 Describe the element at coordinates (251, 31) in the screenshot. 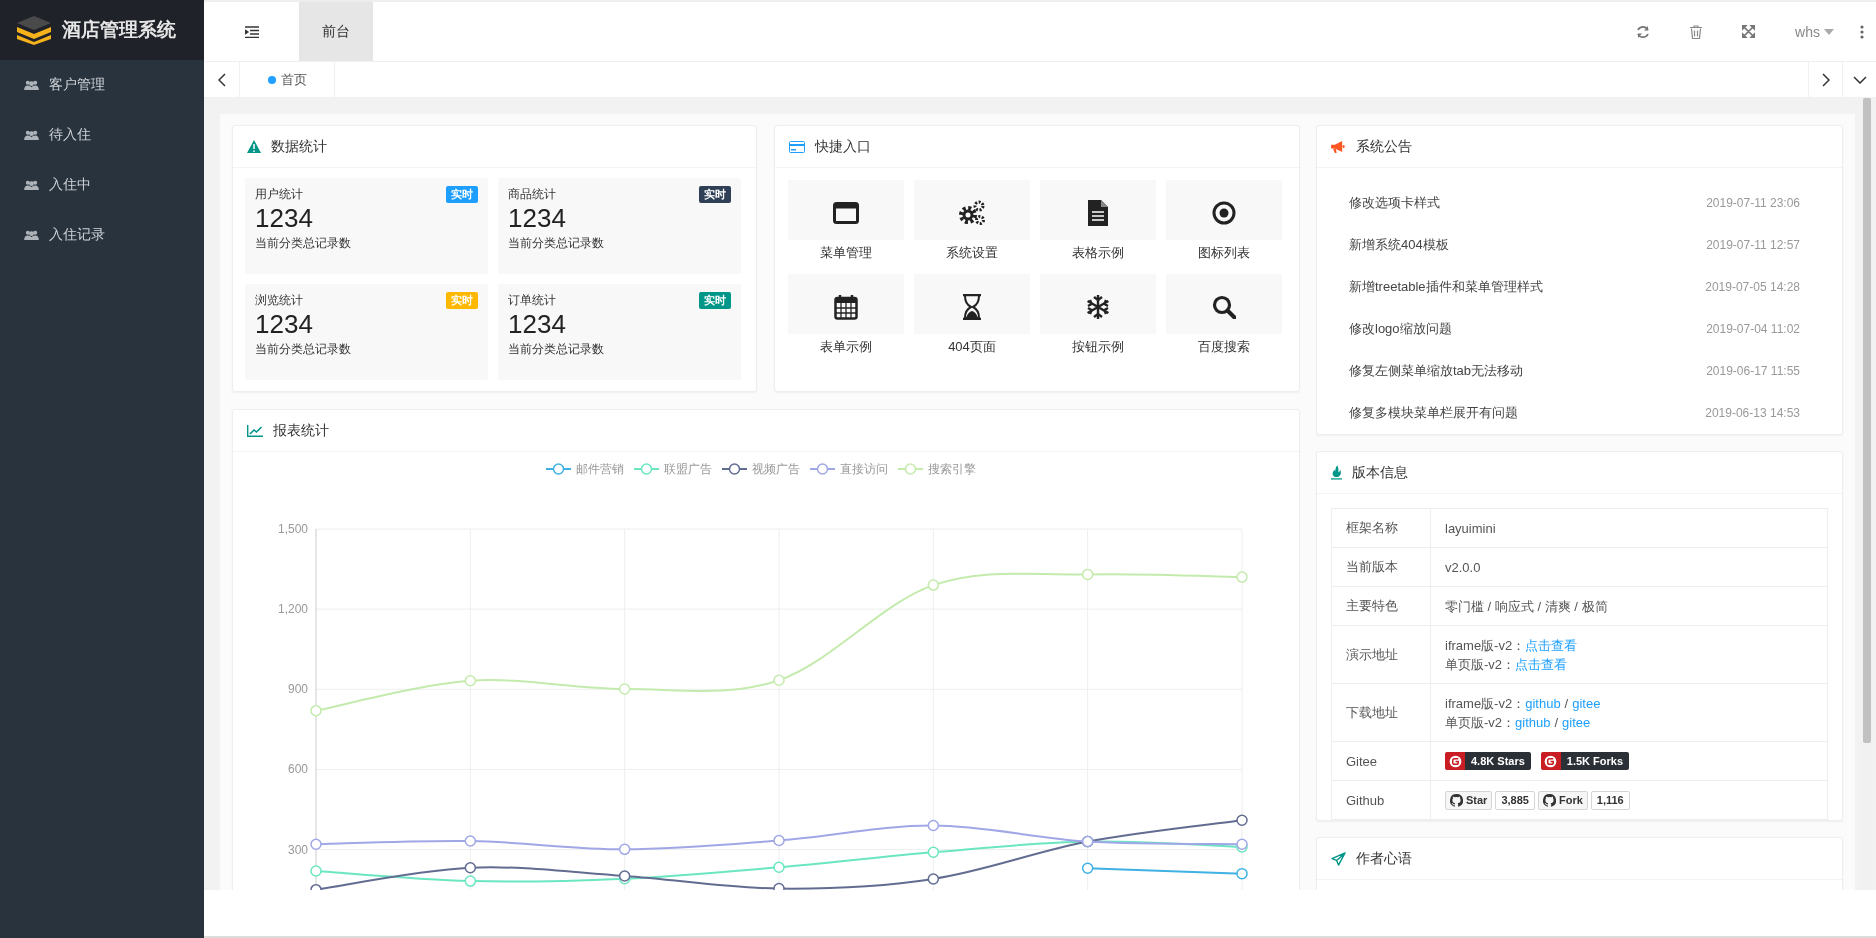

I see `menu-fold-icon` at that location.